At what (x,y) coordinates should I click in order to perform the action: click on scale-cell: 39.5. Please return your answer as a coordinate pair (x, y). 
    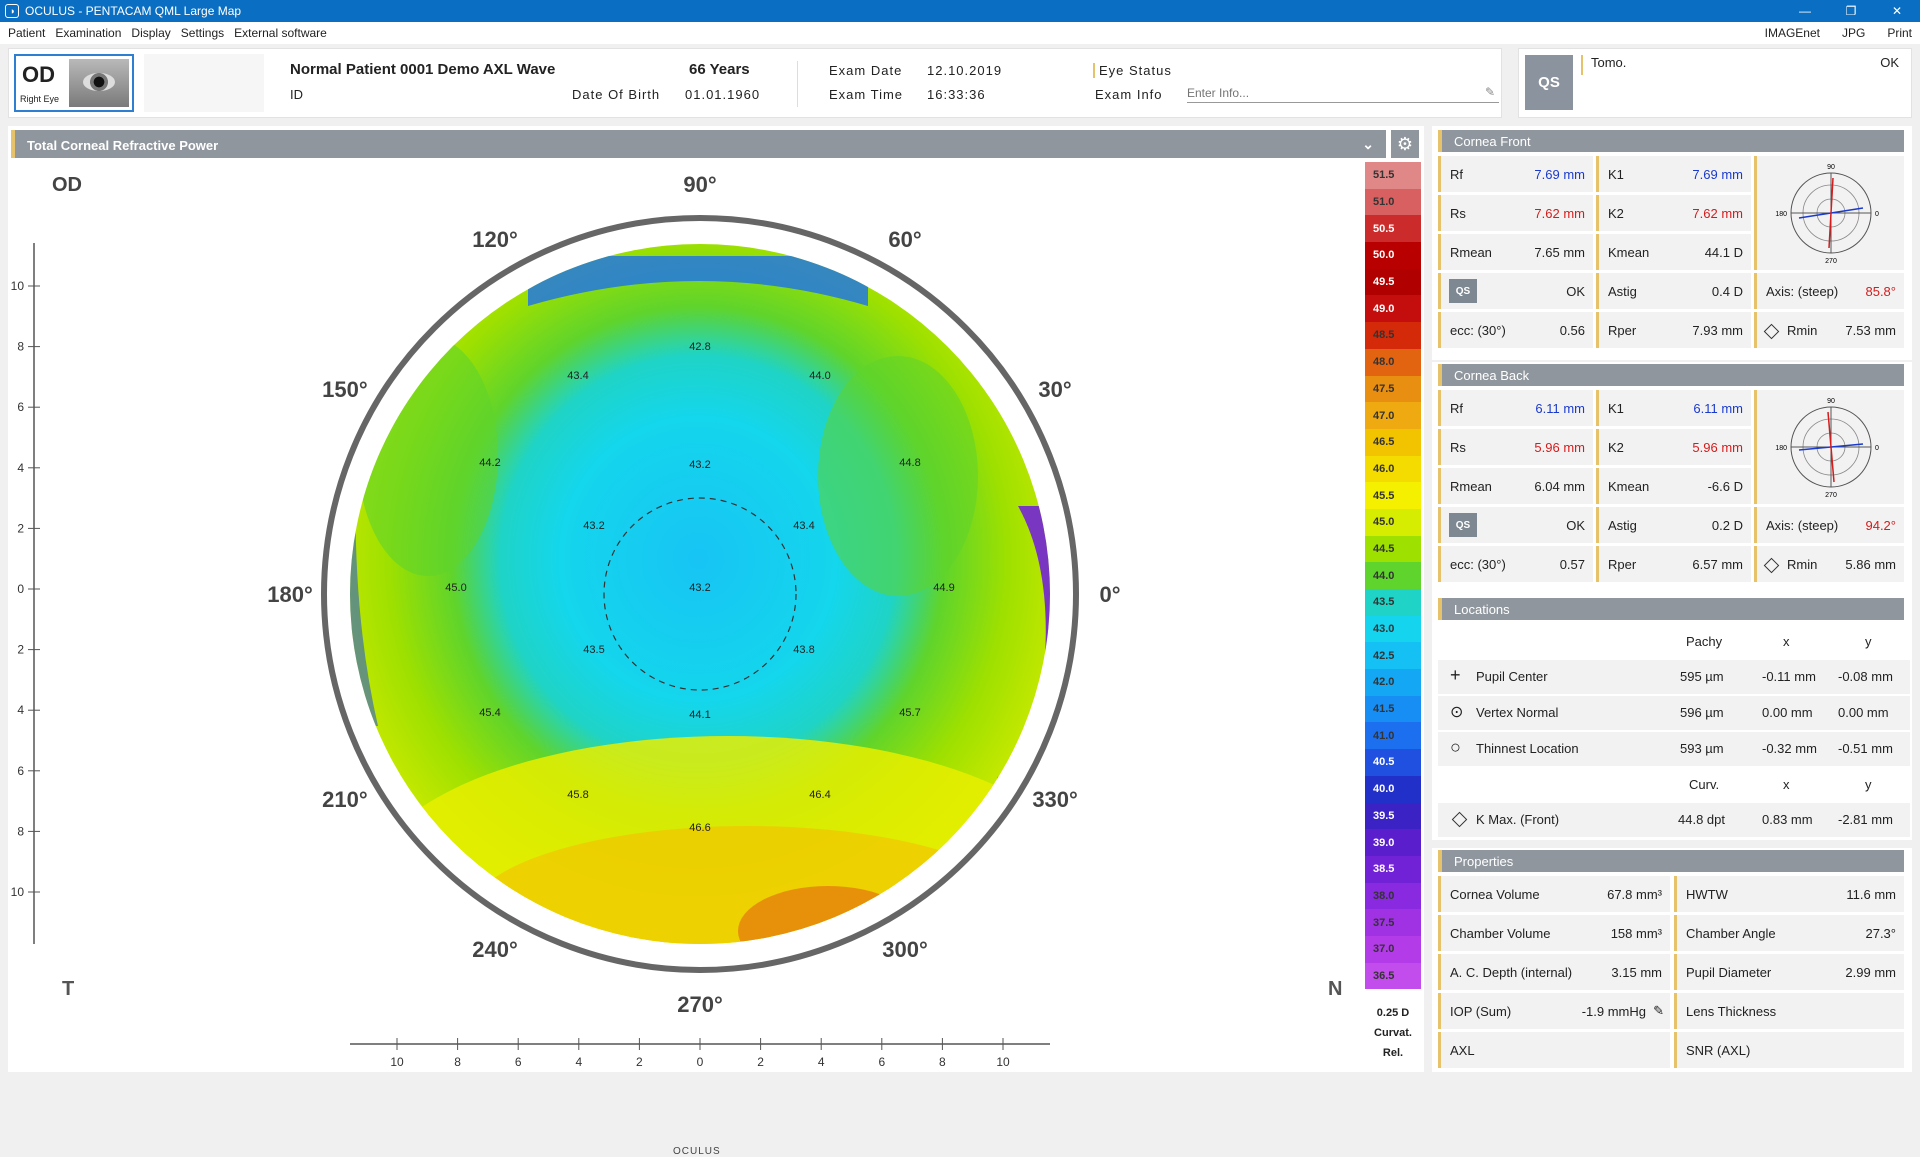
    Looking at the image, I should click on (1393, 816).